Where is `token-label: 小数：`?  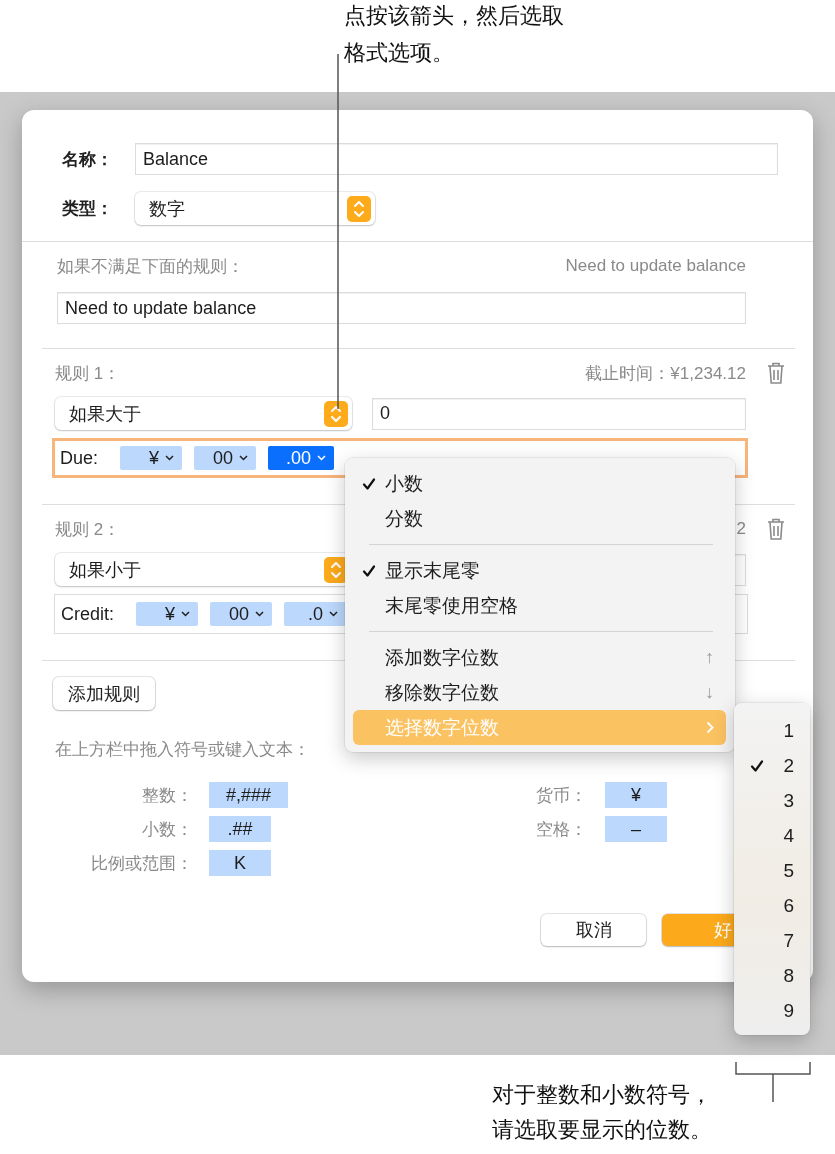
token-label: 小数： is located at coordinates (167, 829).